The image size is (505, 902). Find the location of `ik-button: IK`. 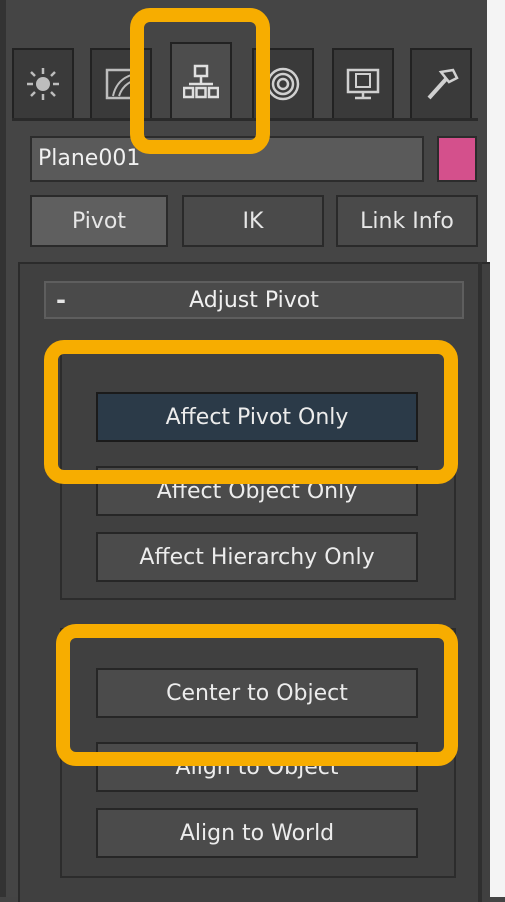

ik-button: IK is located at coordinates (253, 221).